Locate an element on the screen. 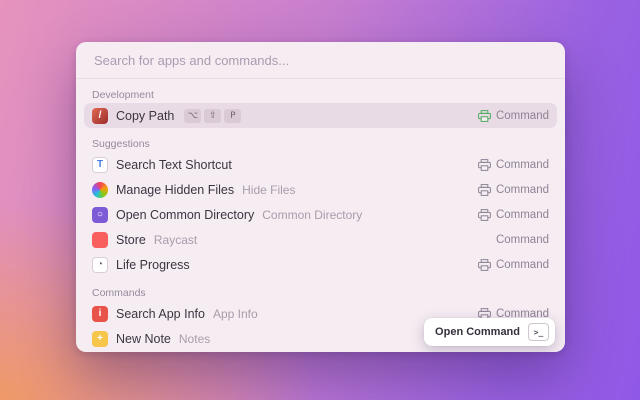 This screenshot has width=640, height=400. item-title: Open Common Directory is located at coordinates (185, 214).